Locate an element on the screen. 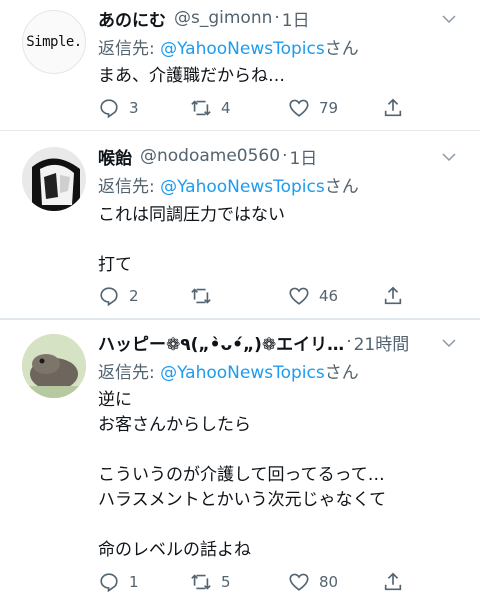 The image size is (480, 602). retweet-button is located at coordinates (205, 296).